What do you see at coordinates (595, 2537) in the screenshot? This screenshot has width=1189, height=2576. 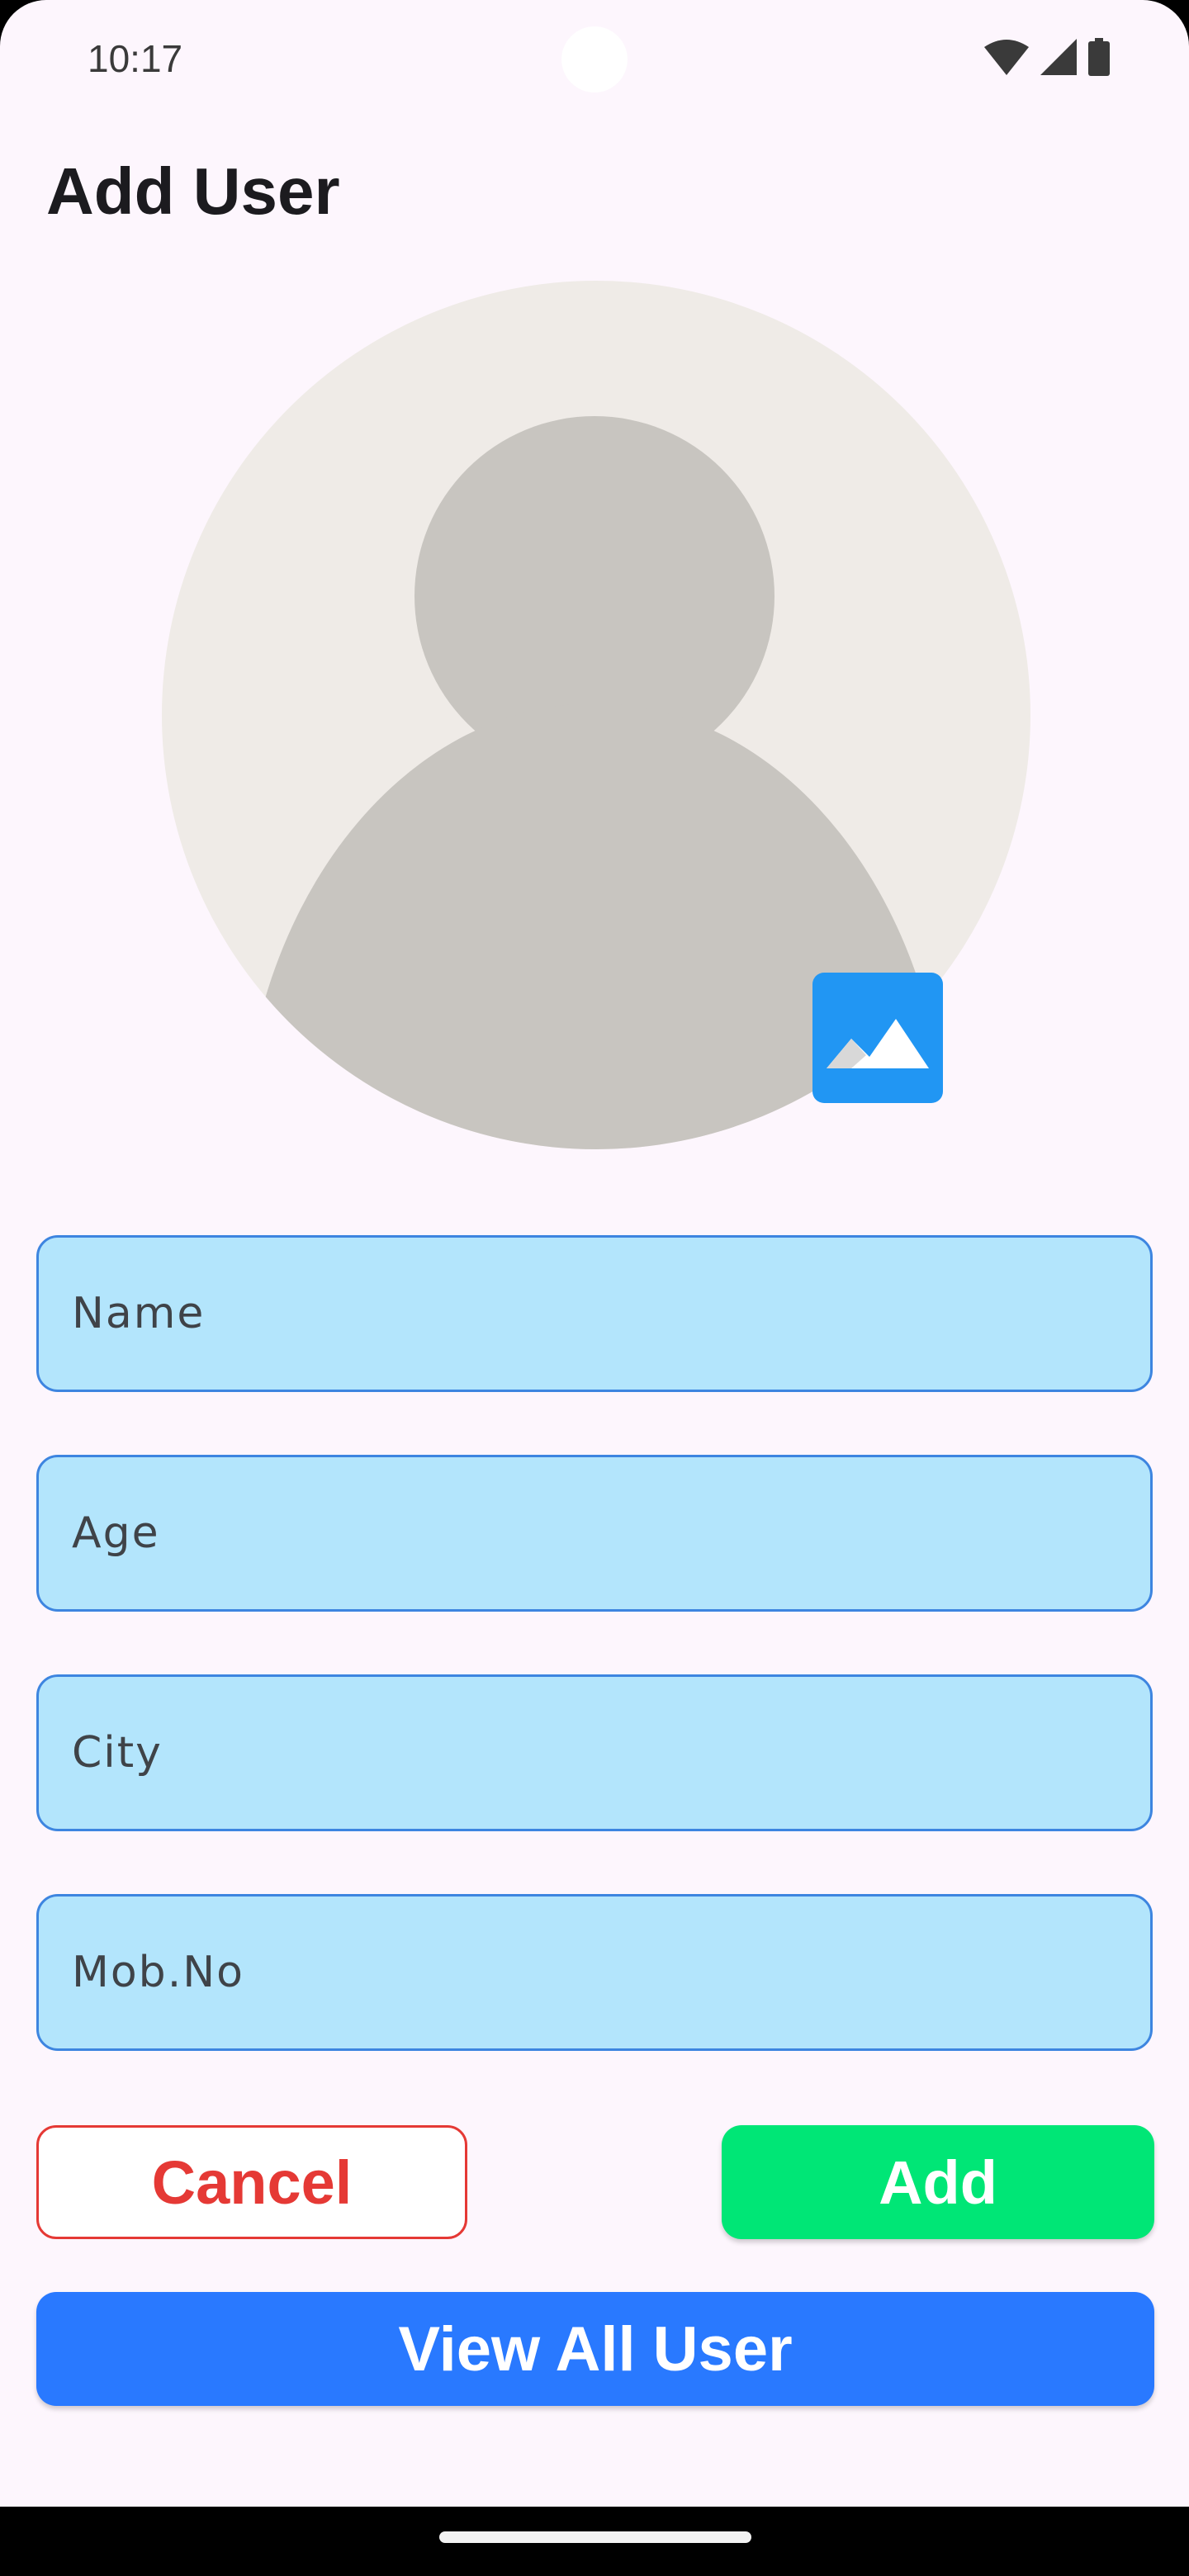 I see `home-indicator` at bounding box center [595, 2537].